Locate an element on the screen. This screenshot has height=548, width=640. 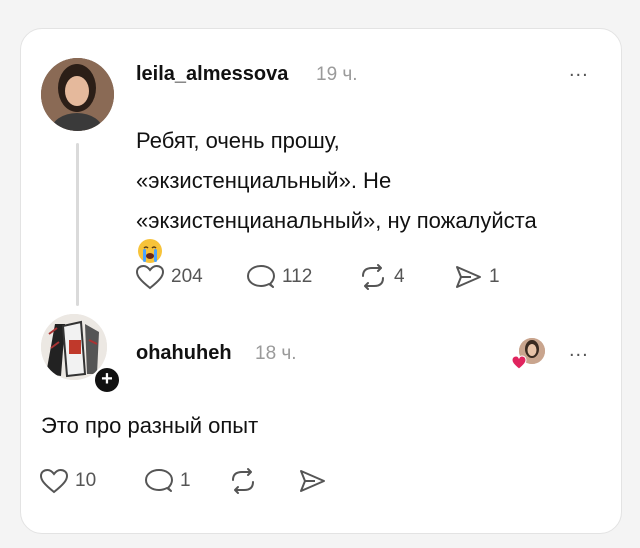
comment-button: 112 is located at coordinates (279, 277).